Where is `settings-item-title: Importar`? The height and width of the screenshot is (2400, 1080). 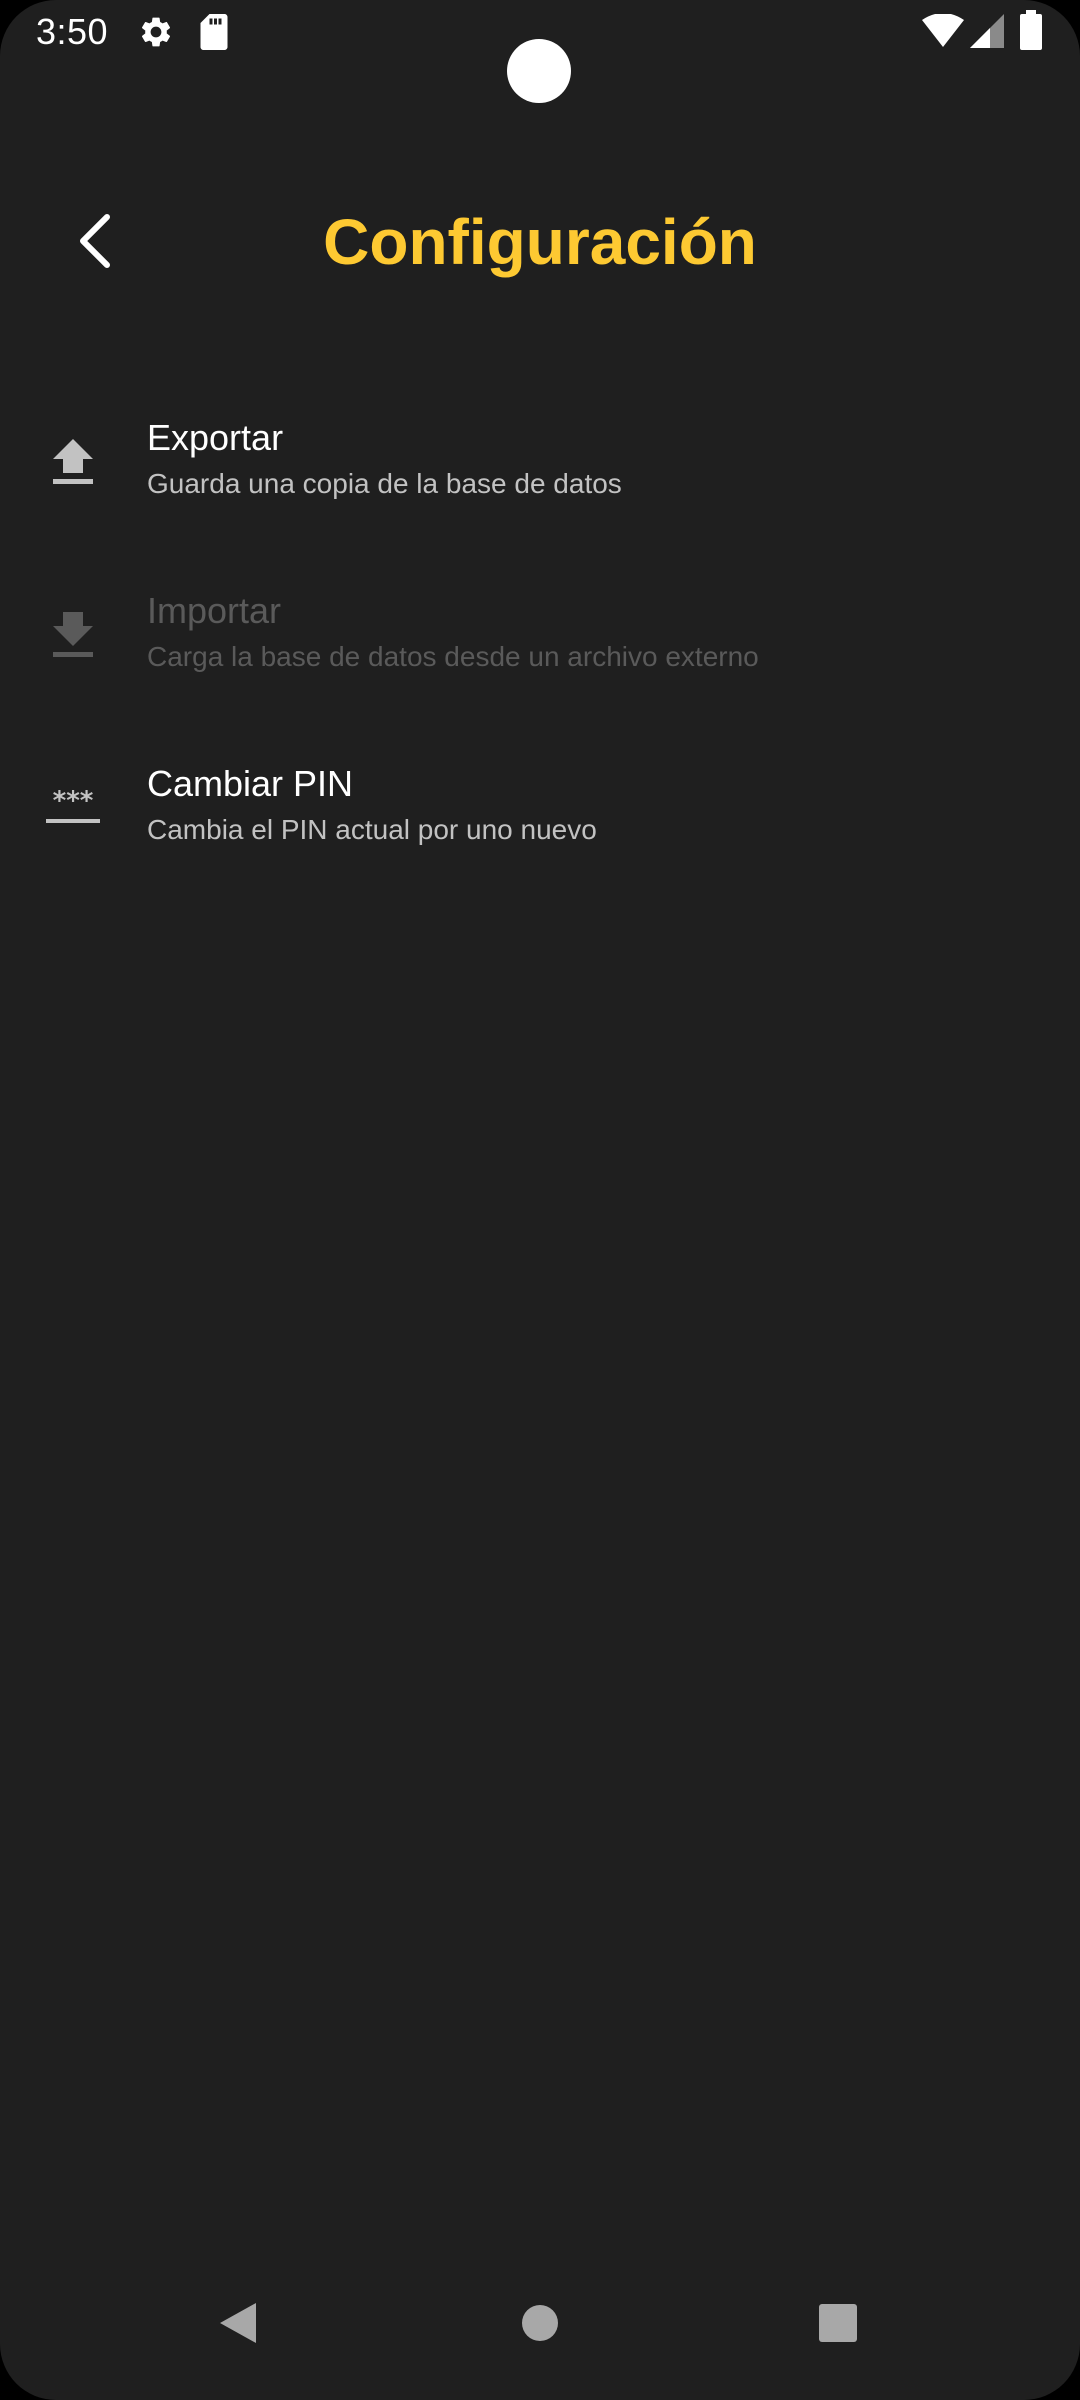 settings-item-title: Importar is located at coordinates (214, 610).